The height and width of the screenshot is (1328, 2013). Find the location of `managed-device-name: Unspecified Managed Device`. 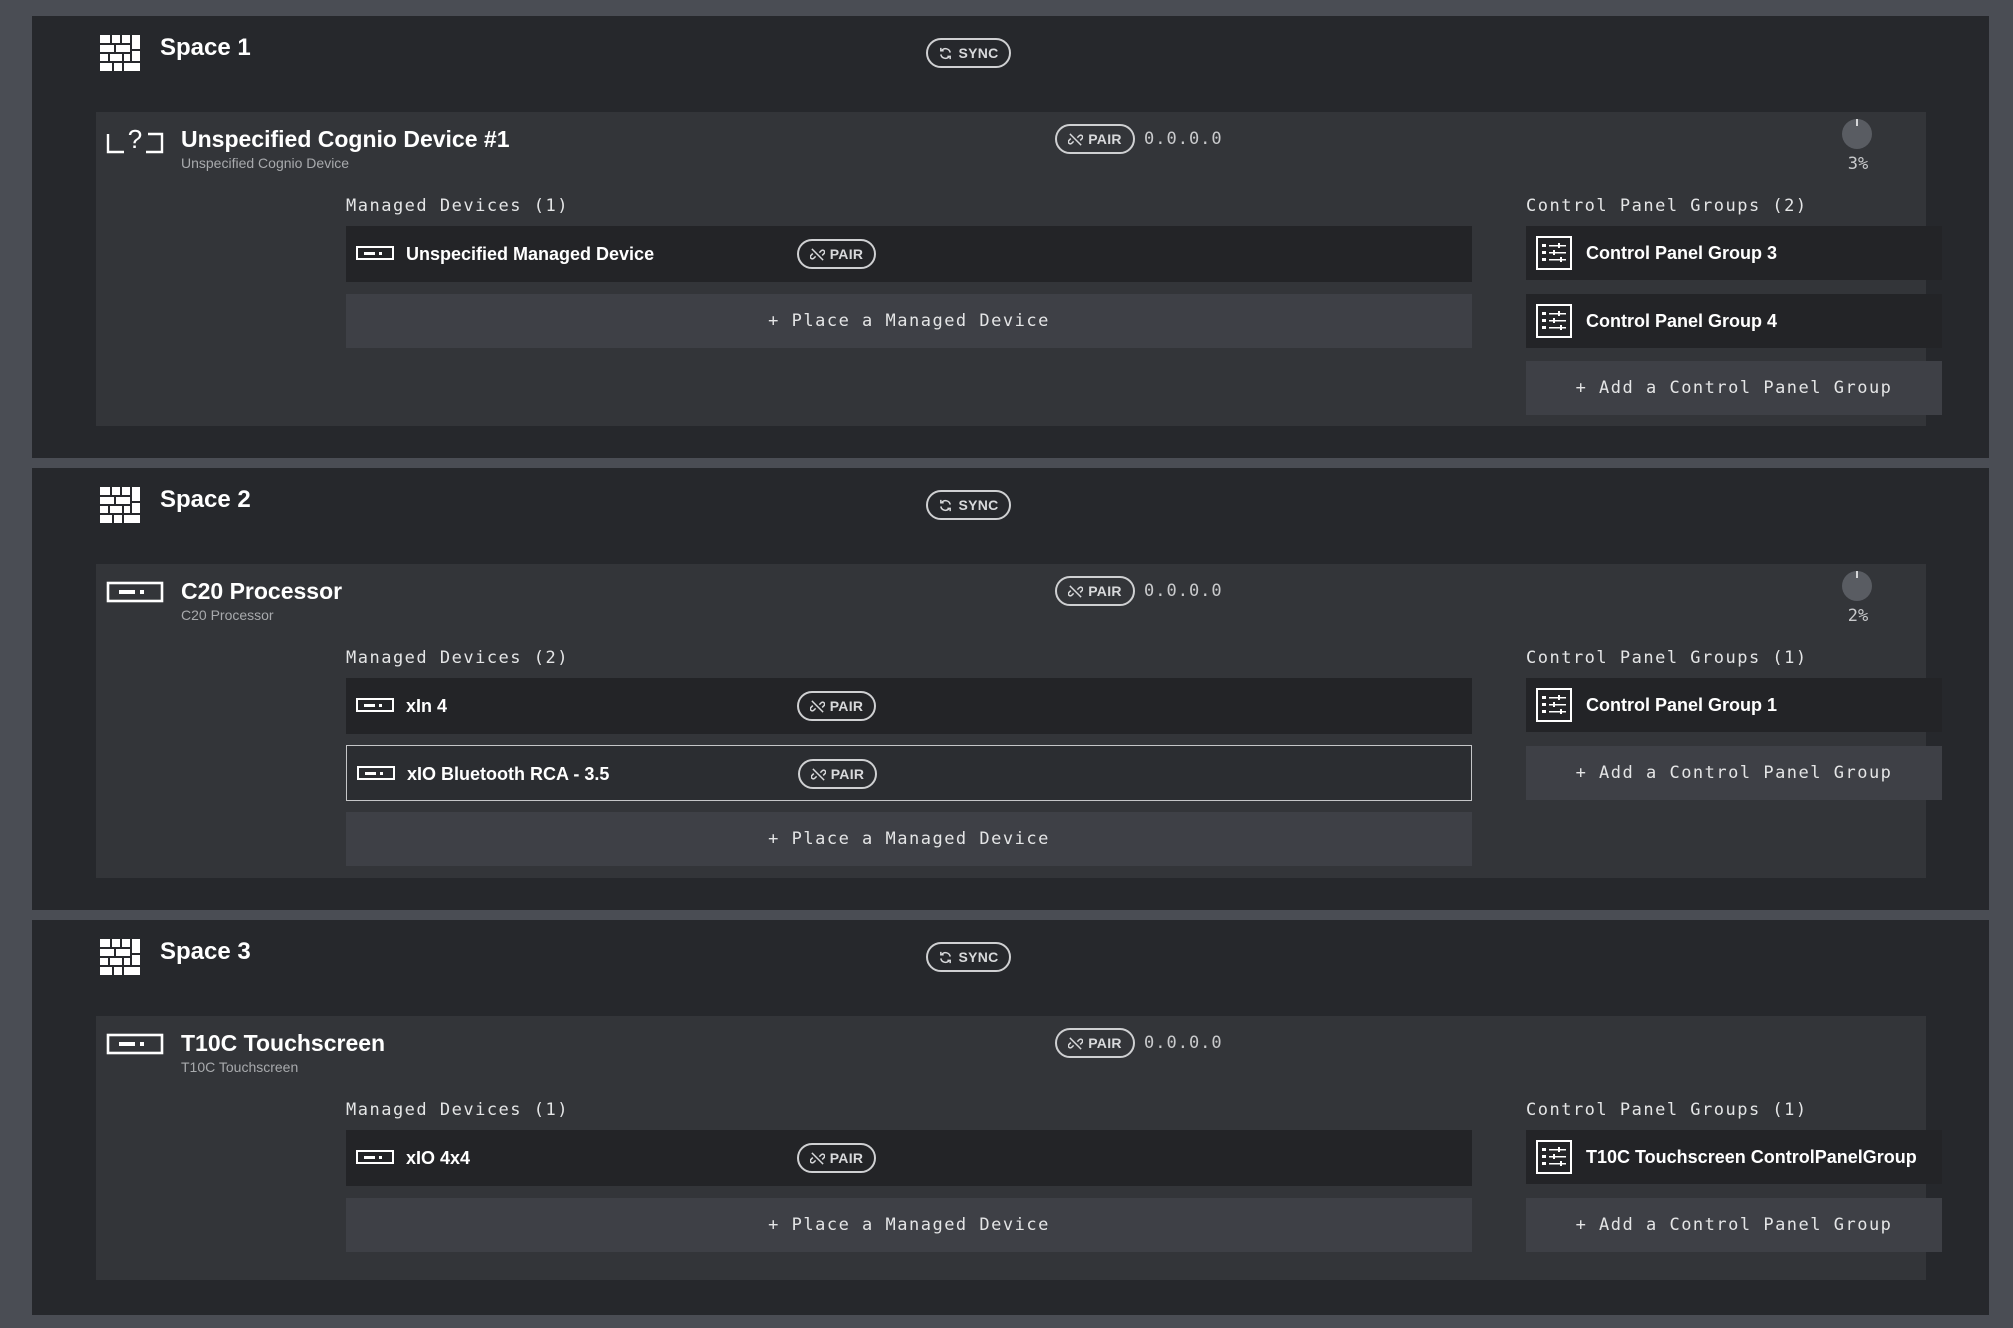

managed-device-name: Unspecified Managed Device is located at coordinates (530, 254).